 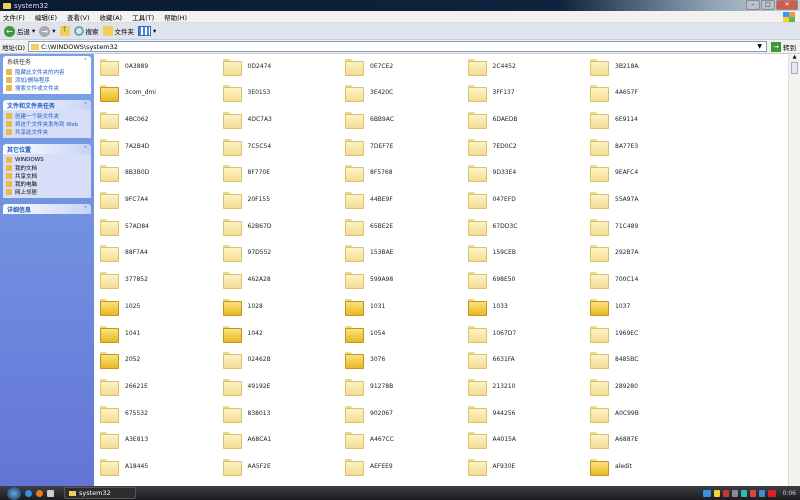 What do you see at coordinates (246, 93) in the screenshot?
I see `folder-item: 3E0153` at bounding box center [246, 93].